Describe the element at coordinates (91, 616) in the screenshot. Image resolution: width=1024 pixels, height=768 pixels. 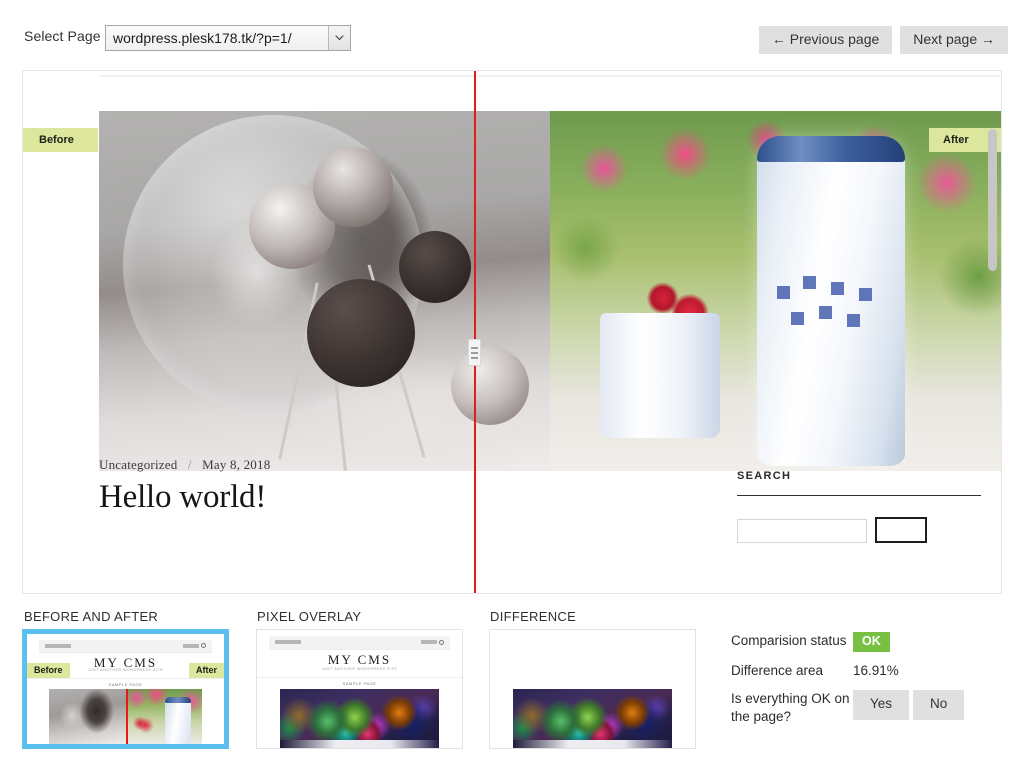
I see `panel-title-before-and-after: BEFORE AND AFTER` at that location.